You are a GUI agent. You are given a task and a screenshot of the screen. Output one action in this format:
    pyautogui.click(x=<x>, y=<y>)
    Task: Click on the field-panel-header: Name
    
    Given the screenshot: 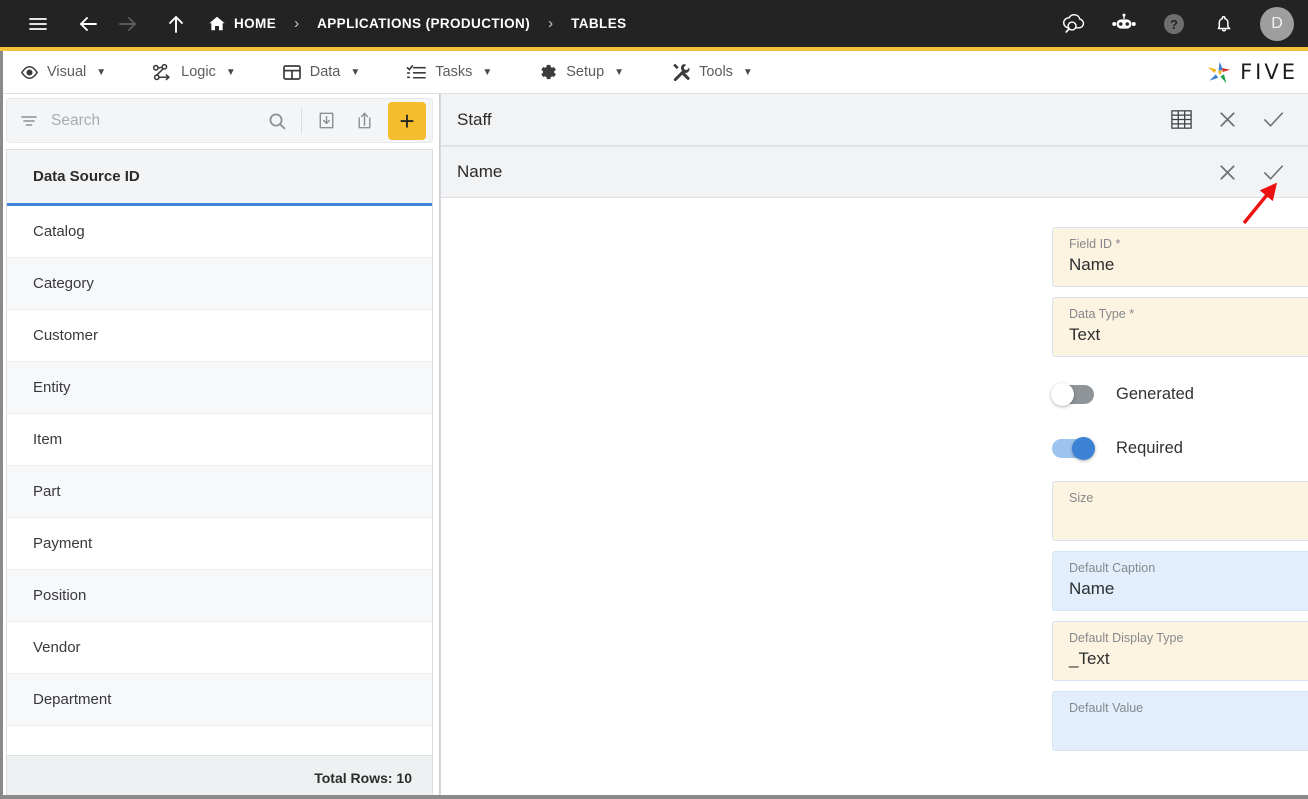 What is the action you would take?
    pyautogui.click(x=874, y=172)
    